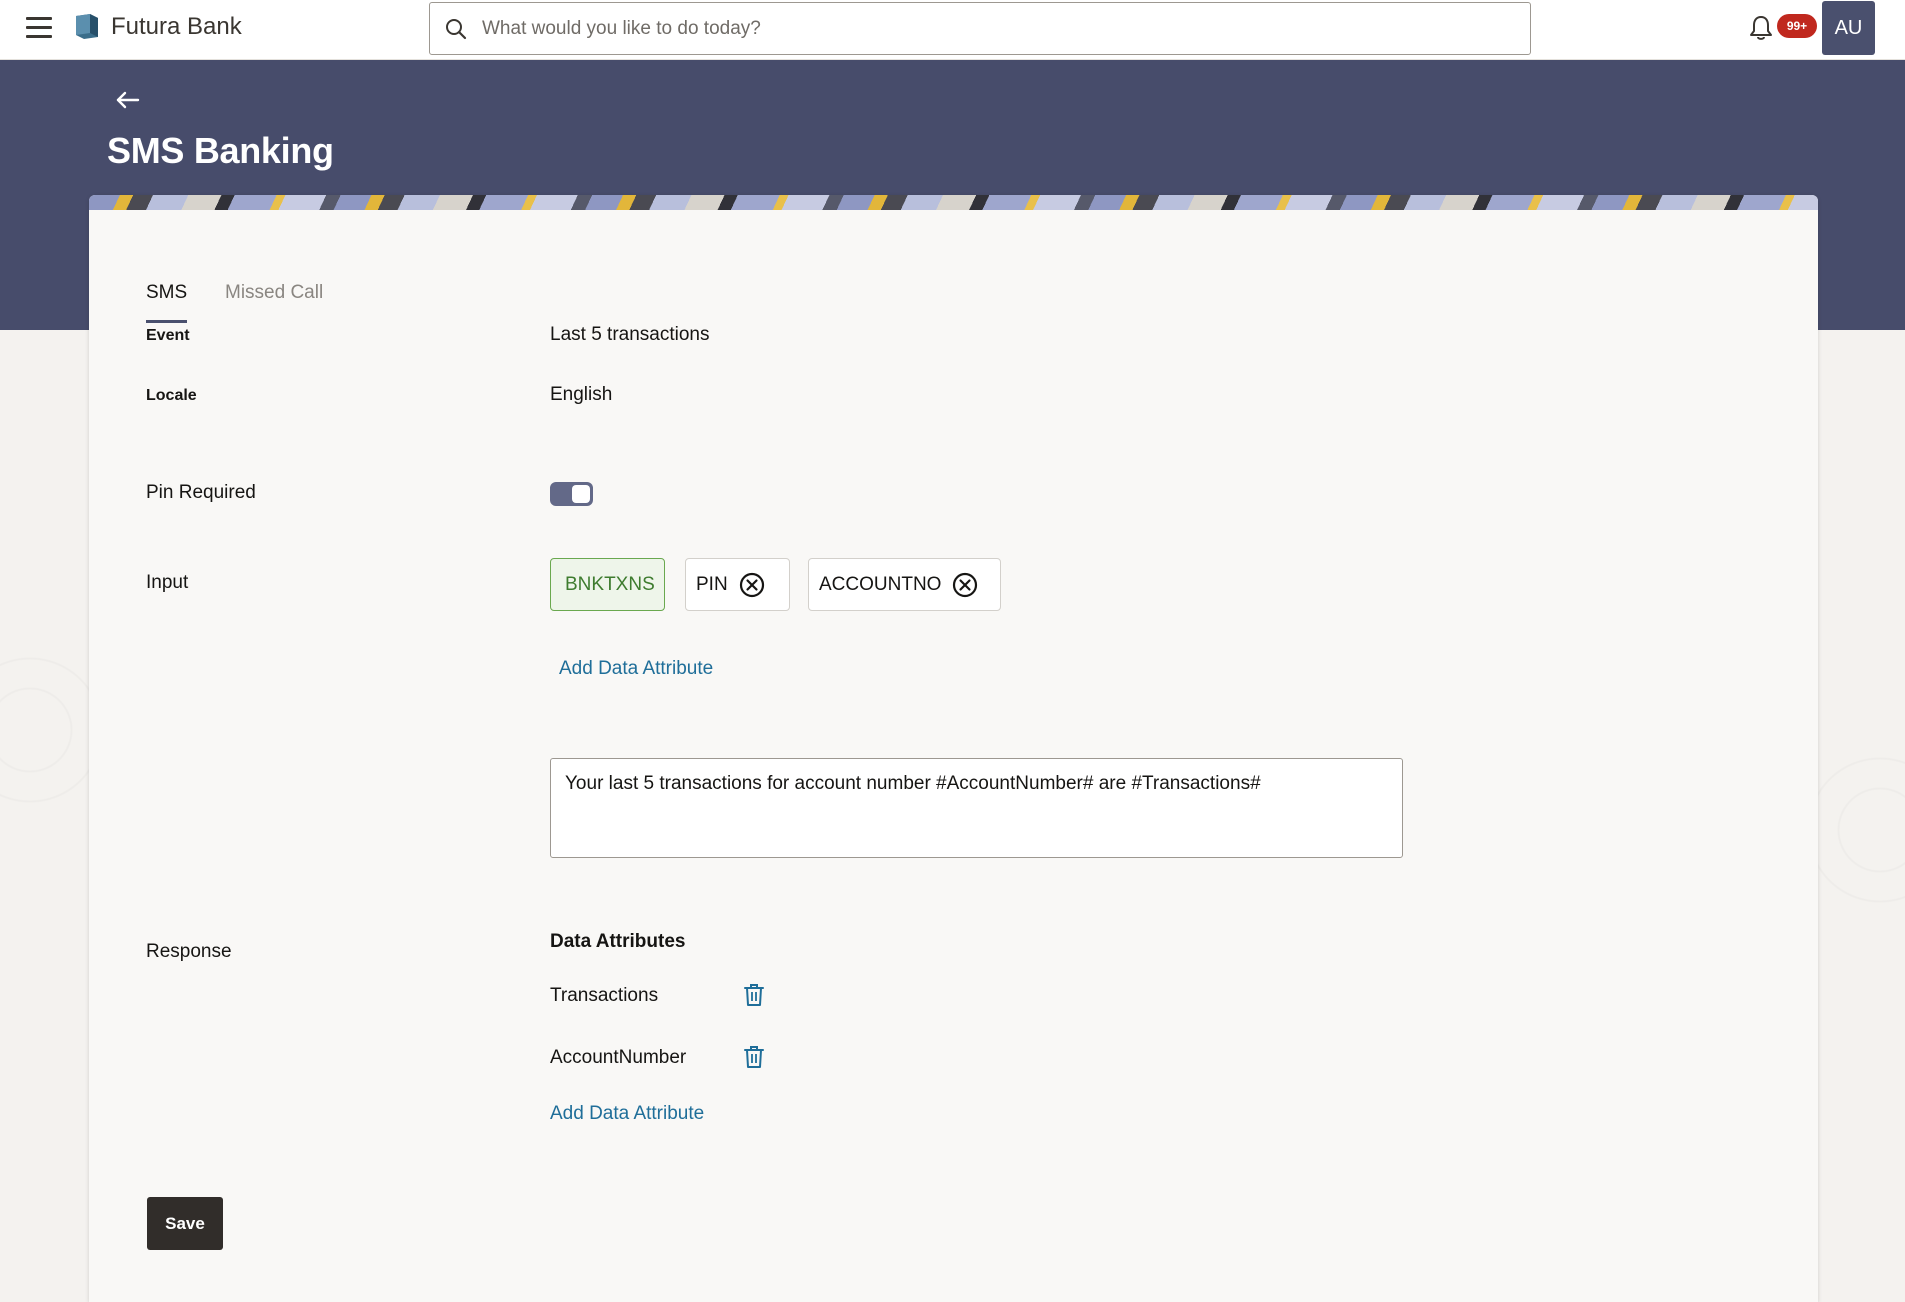 This screenshot has width=1905, height=1302. Describe the element at coordinates (997, 29) in the screenshot. I see `search-input` at that location.